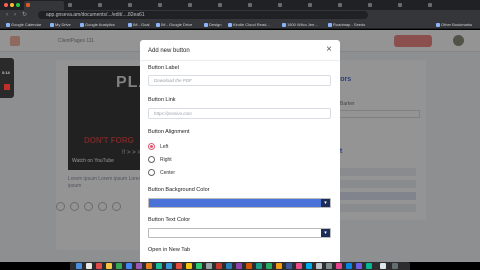 The width and height of the screenshot is (480, 270). What do you see at coordinates (383, 266) in the screenshot?
I see `downloads-icon` at bounding box center [383, 266].